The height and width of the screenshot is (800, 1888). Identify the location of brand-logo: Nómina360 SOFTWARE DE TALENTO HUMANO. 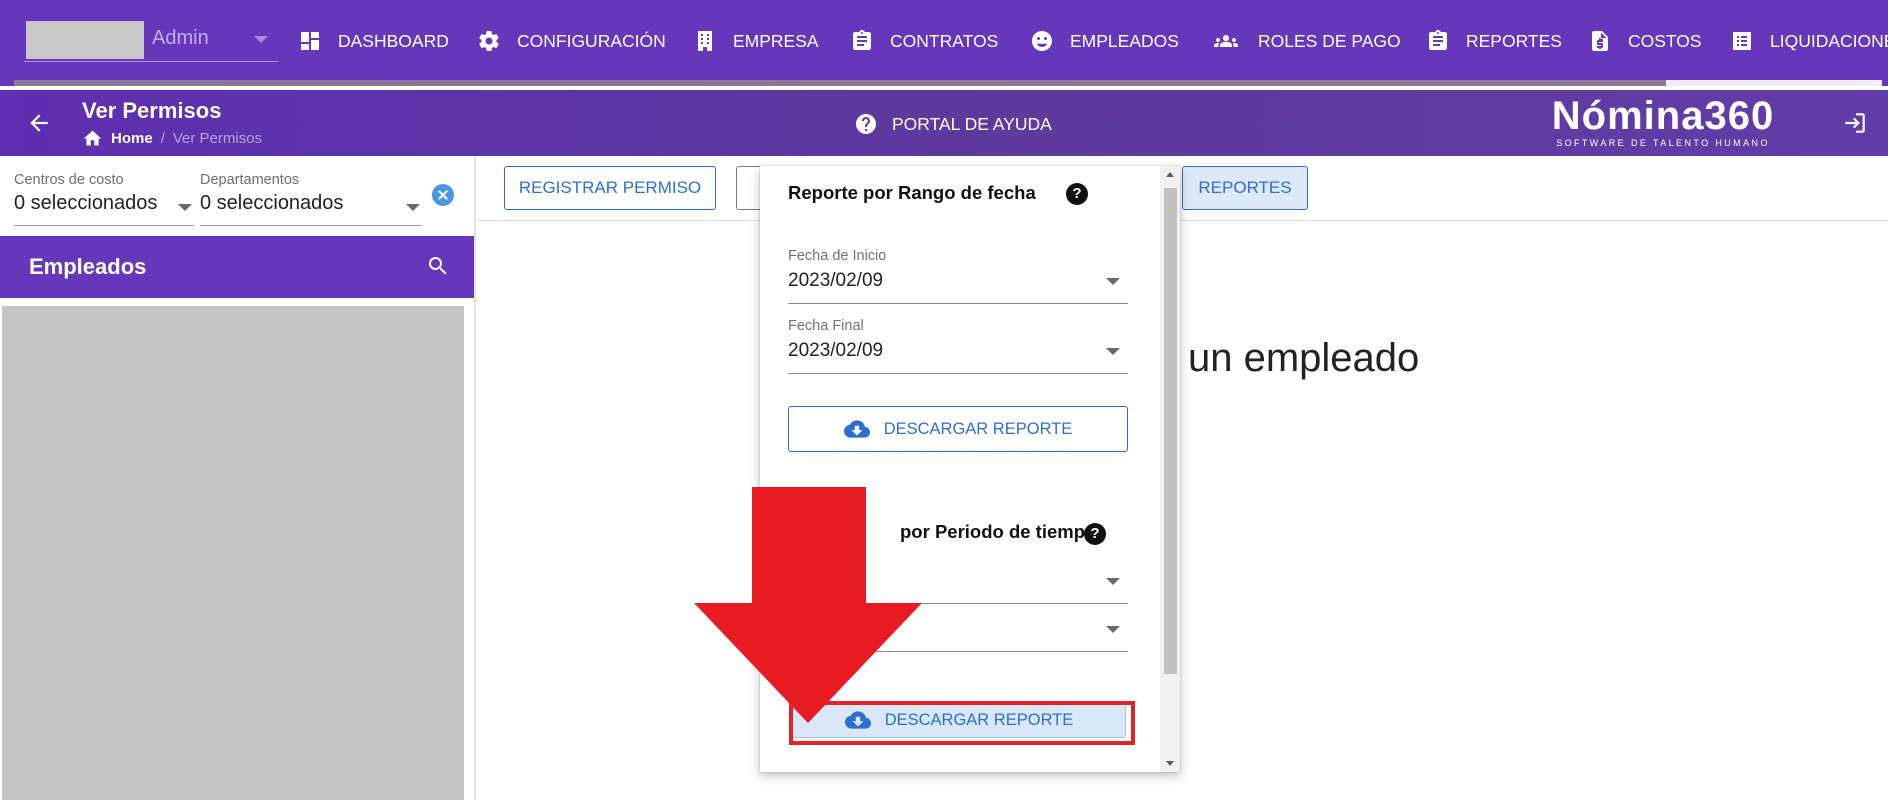
(1663, 122).